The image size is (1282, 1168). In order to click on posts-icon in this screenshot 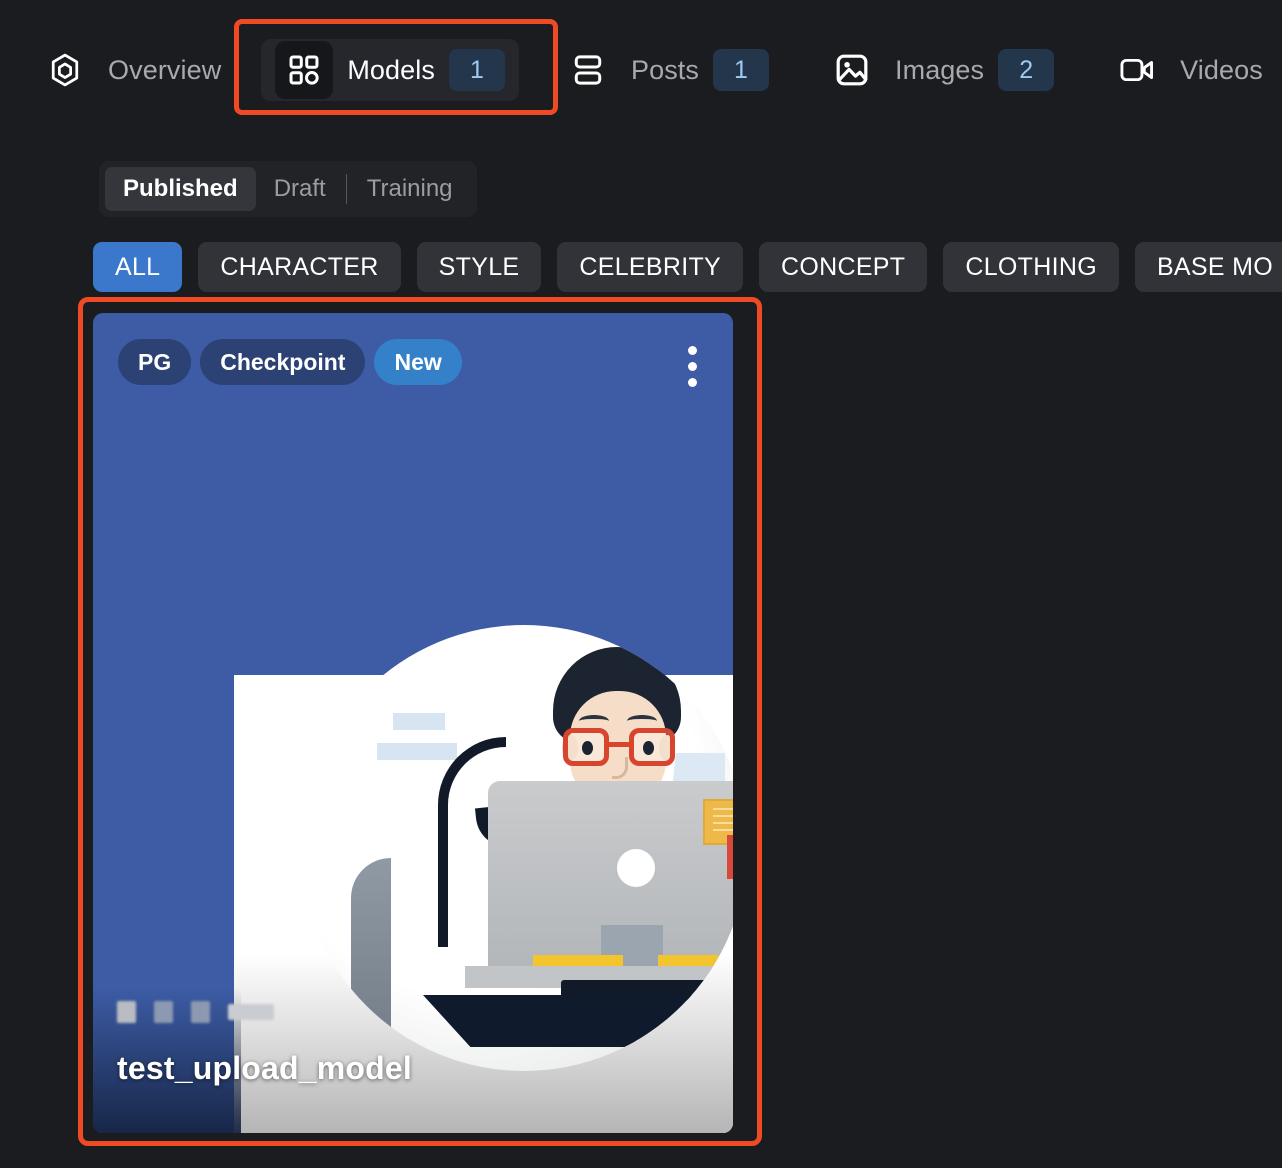, I will do `click(588, 70)`.